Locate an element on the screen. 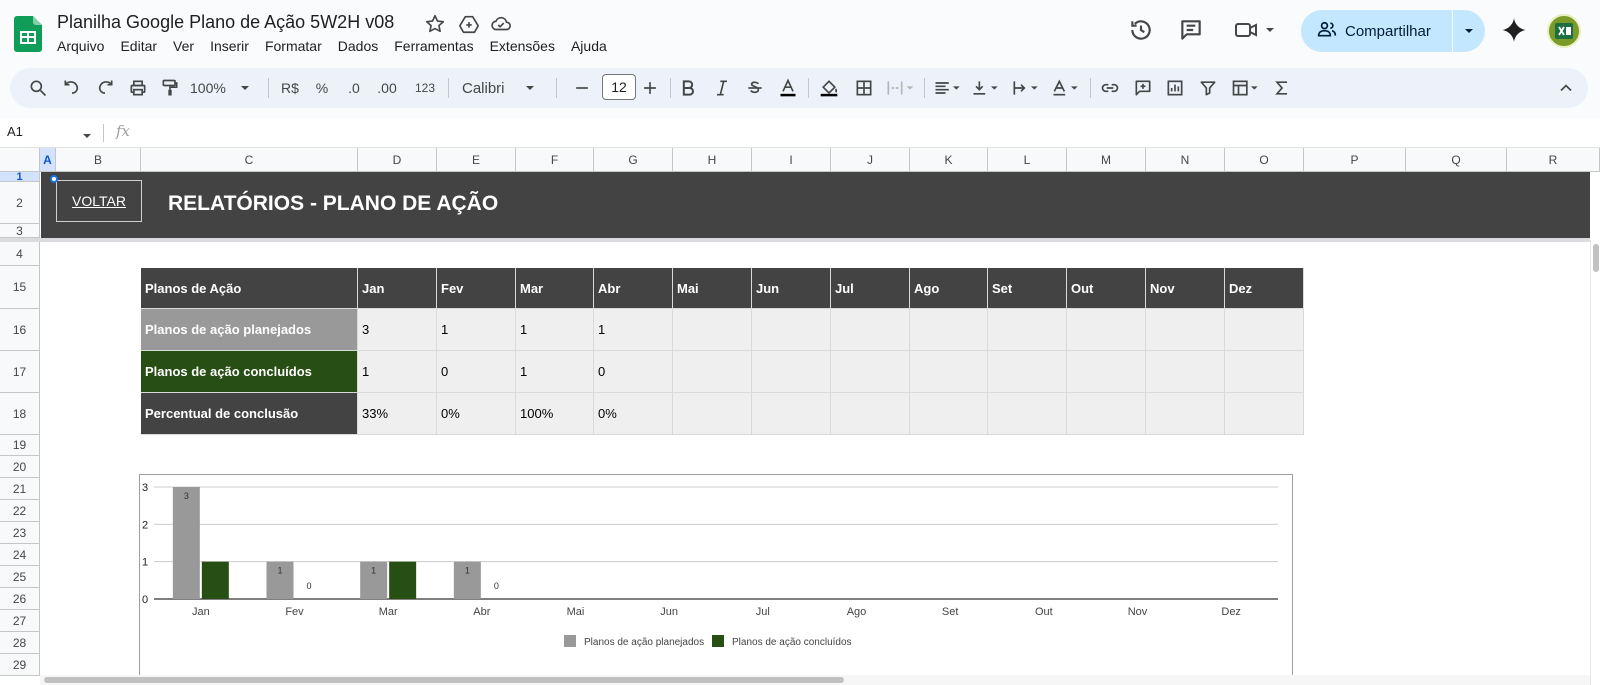 The height and width of the screenshot is (685, 1600). cloud-saved-icon is located at coordinates (501, 24).